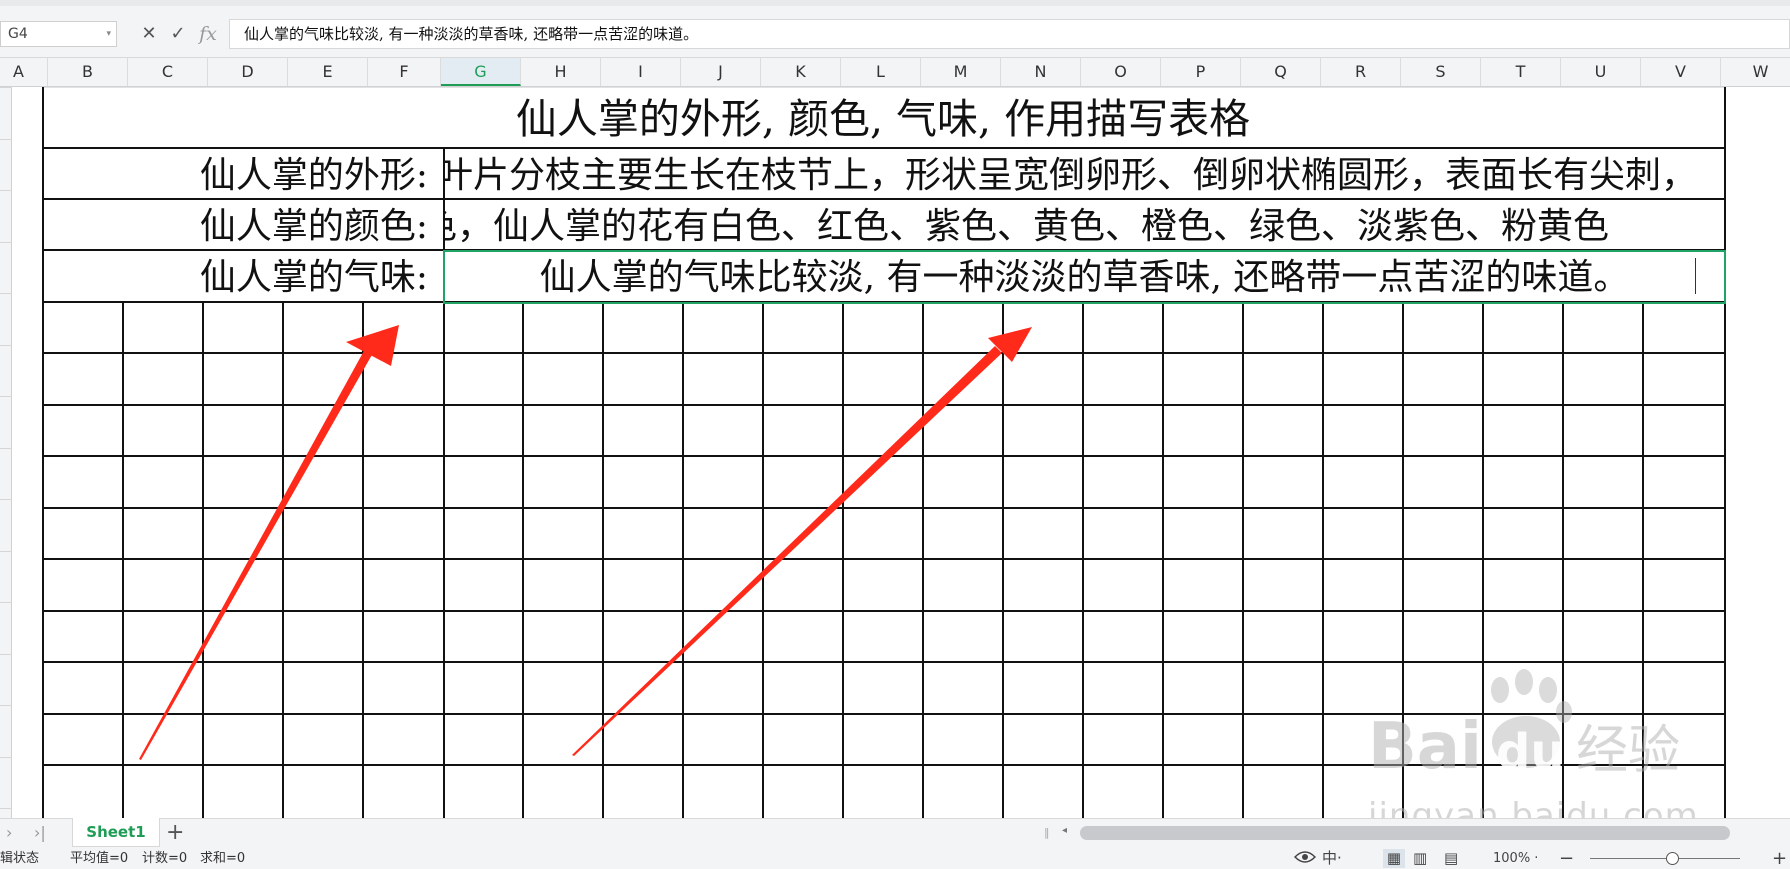 The height and width of the screenshot is (869, 1790). What do you see at coordinates (404, 72) in the screenshot?
I see `column-header-f: F` at bounding box center [404, 72].